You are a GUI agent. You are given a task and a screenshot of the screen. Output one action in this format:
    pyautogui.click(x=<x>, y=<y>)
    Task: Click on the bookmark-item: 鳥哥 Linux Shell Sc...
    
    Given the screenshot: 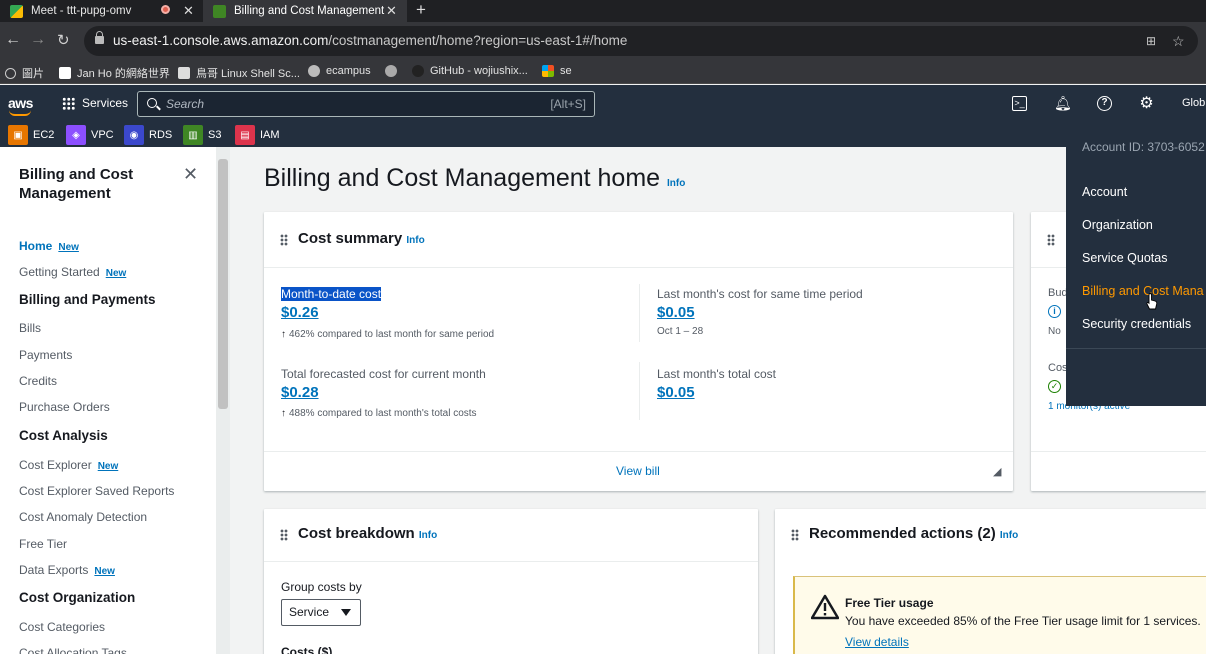 What is the action you would take?
    pyautogui.click(x=239, y=73)
    